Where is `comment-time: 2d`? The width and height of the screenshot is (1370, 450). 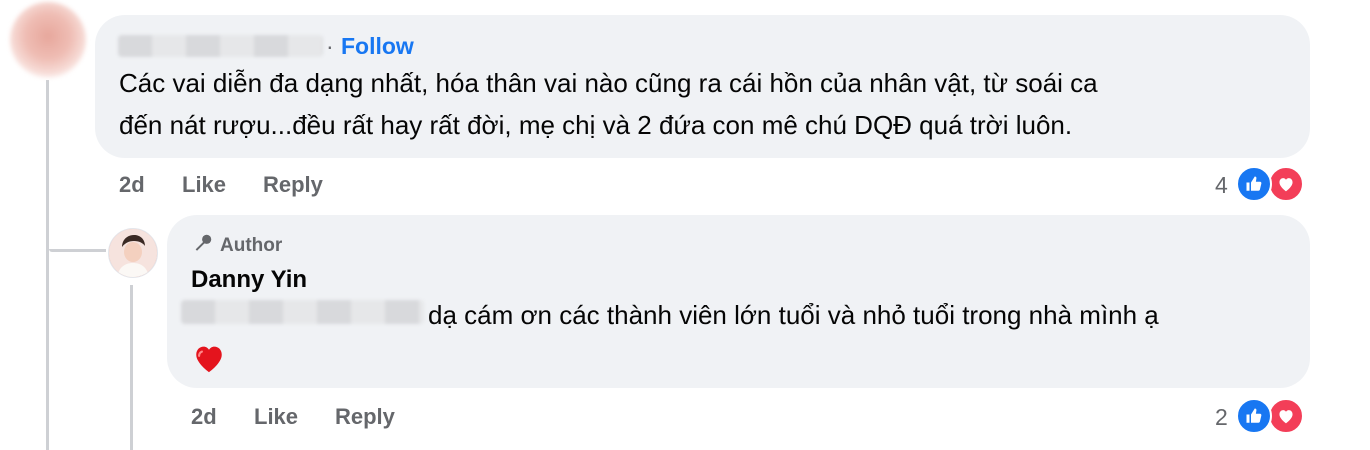
comment-time: 2d is located at coordinates (132, 185).